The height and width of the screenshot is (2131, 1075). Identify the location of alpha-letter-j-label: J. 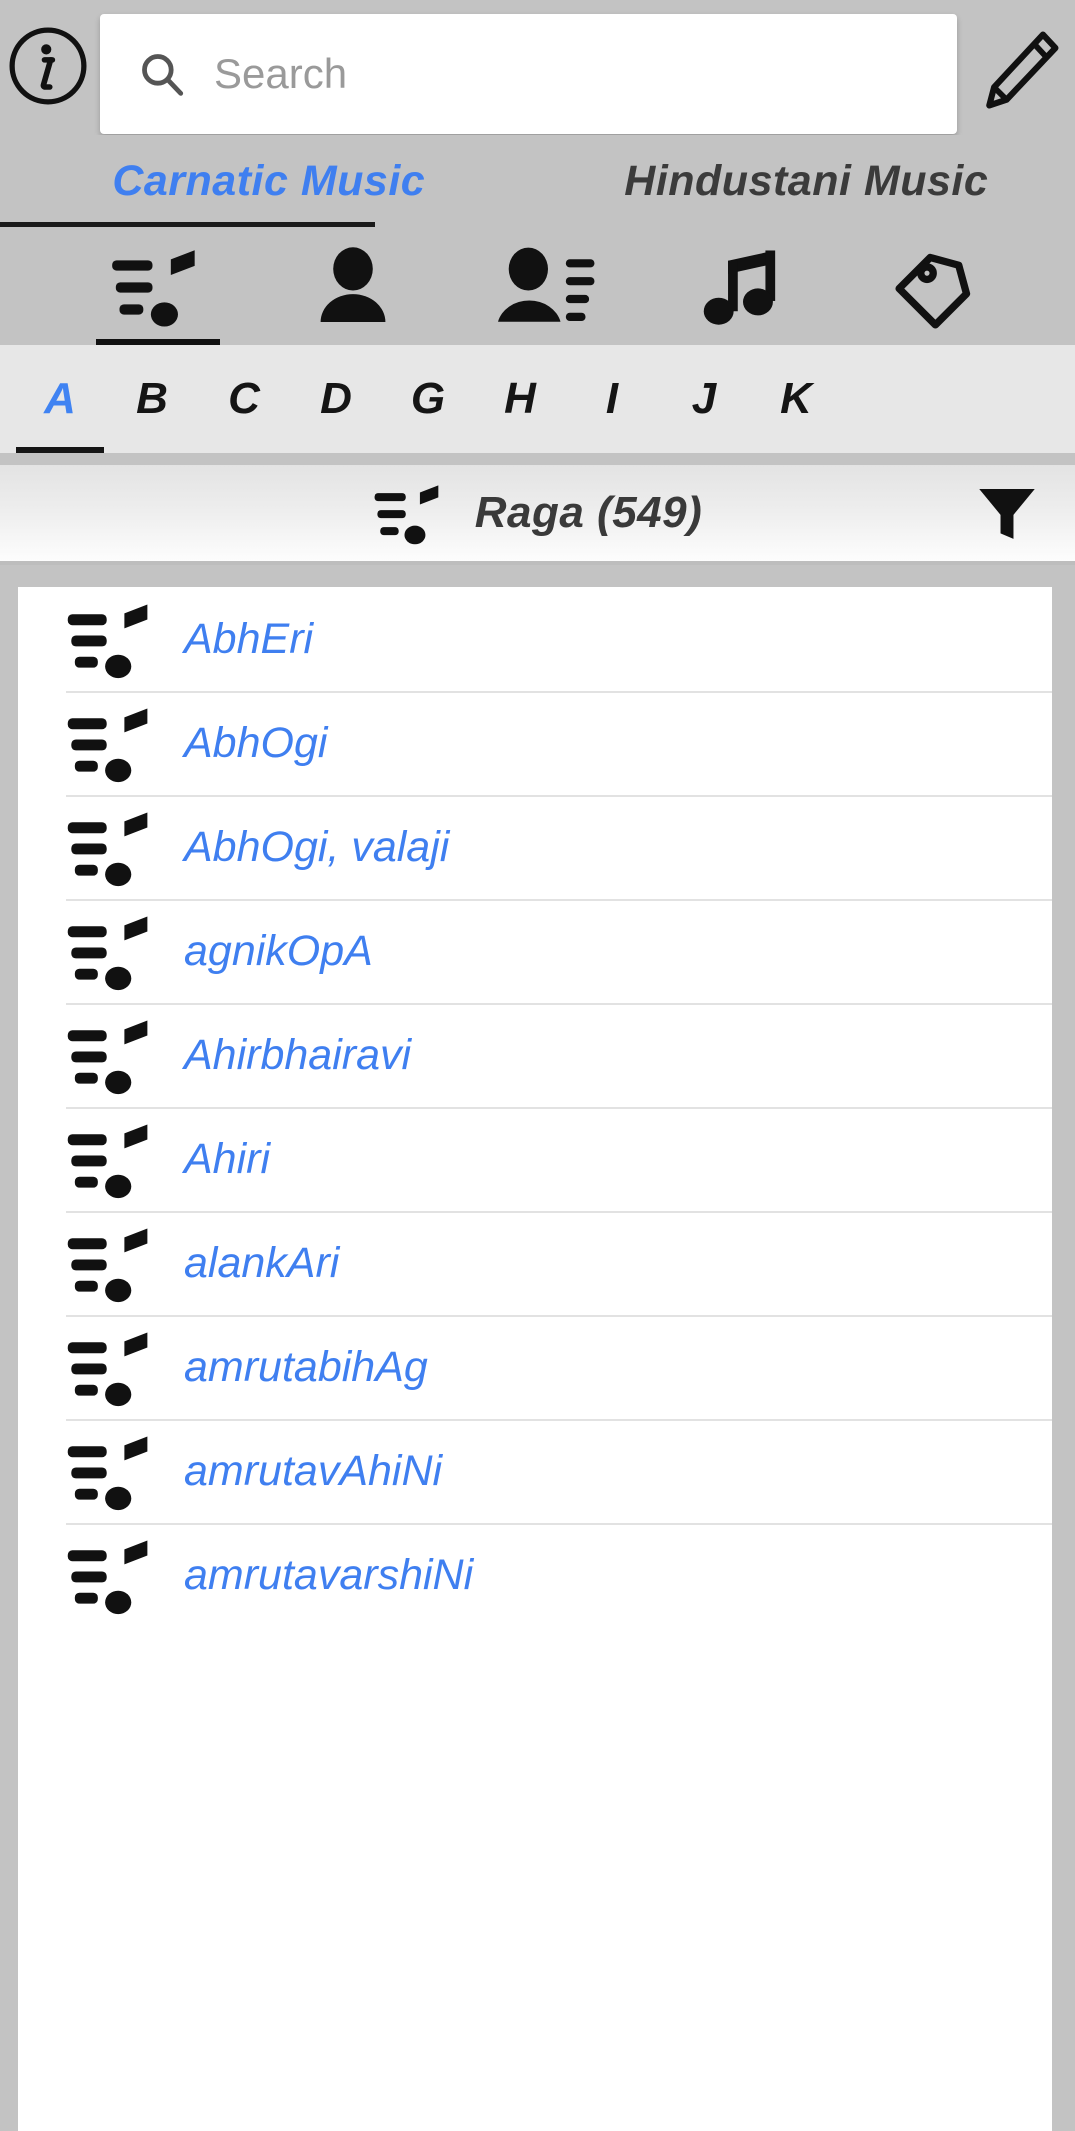
(704, 398).